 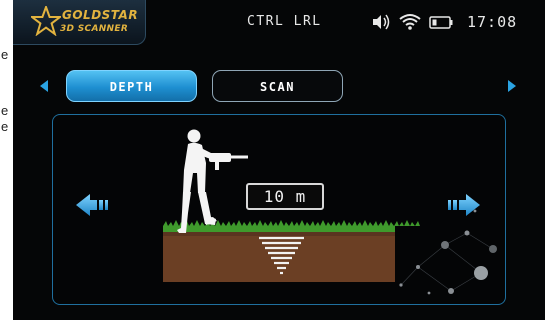 I want to click on tab-scan: SCAN, so click(x=277, y=86).